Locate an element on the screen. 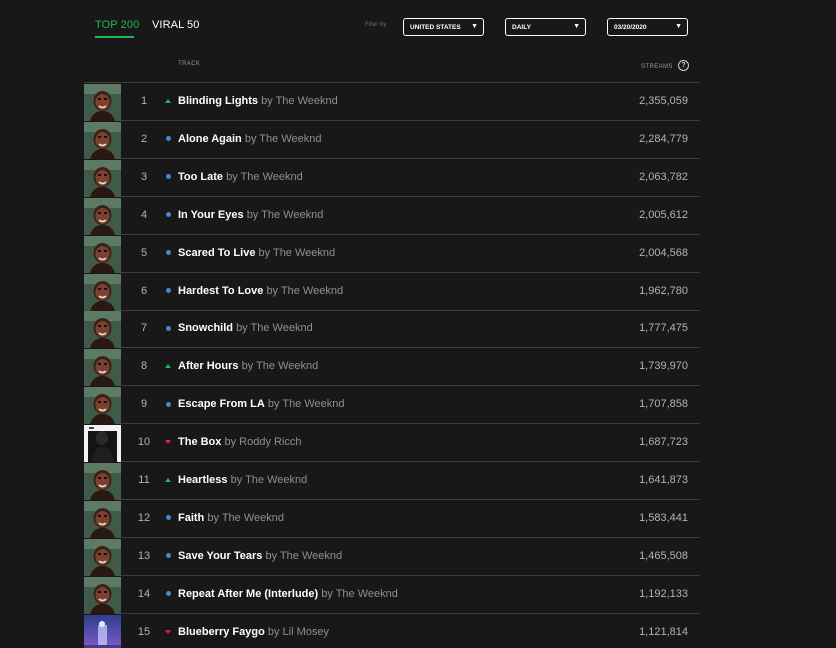  track-info: Escape From LA by The Weeknd is located at coordinates (261, 404).